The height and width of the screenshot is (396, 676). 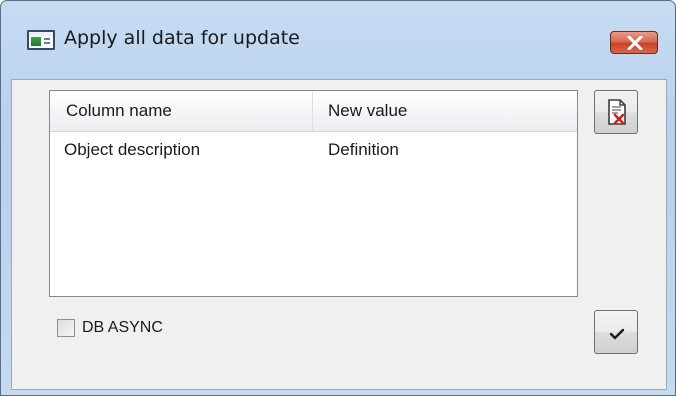 I want to click on confirm-button, so click(x=616, y=332).